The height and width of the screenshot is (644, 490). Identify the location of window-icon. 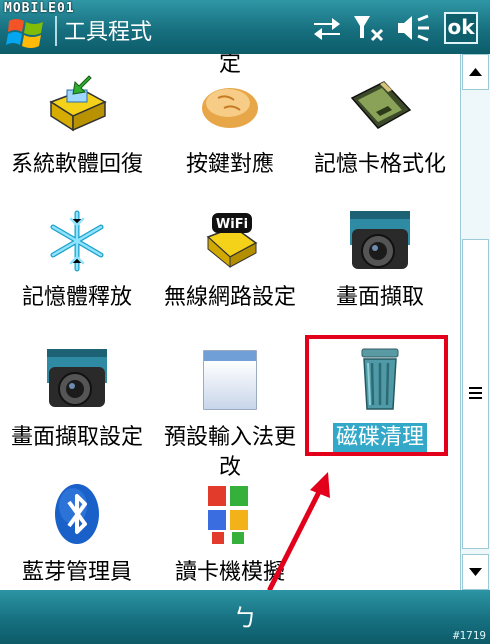
(230, 380).